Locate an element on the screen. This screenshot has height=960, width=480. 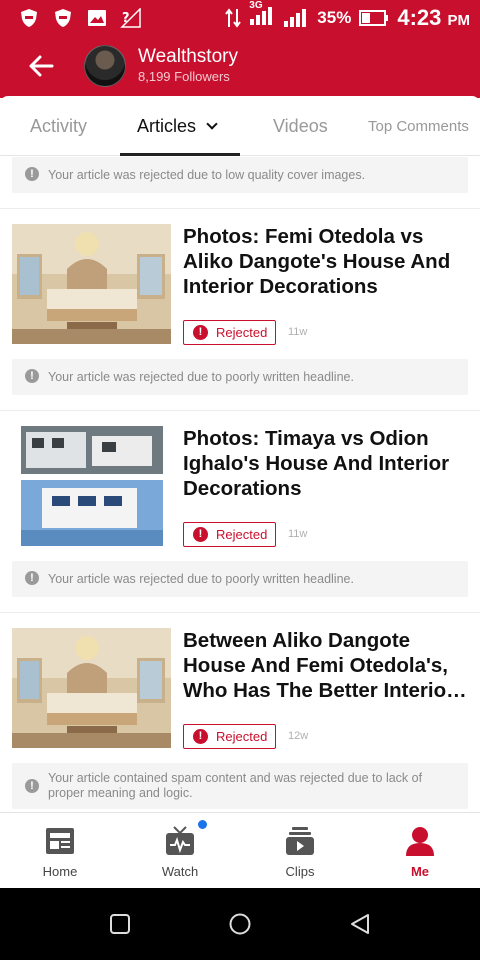
nav-me: Me is located at coordinates (420, 851).